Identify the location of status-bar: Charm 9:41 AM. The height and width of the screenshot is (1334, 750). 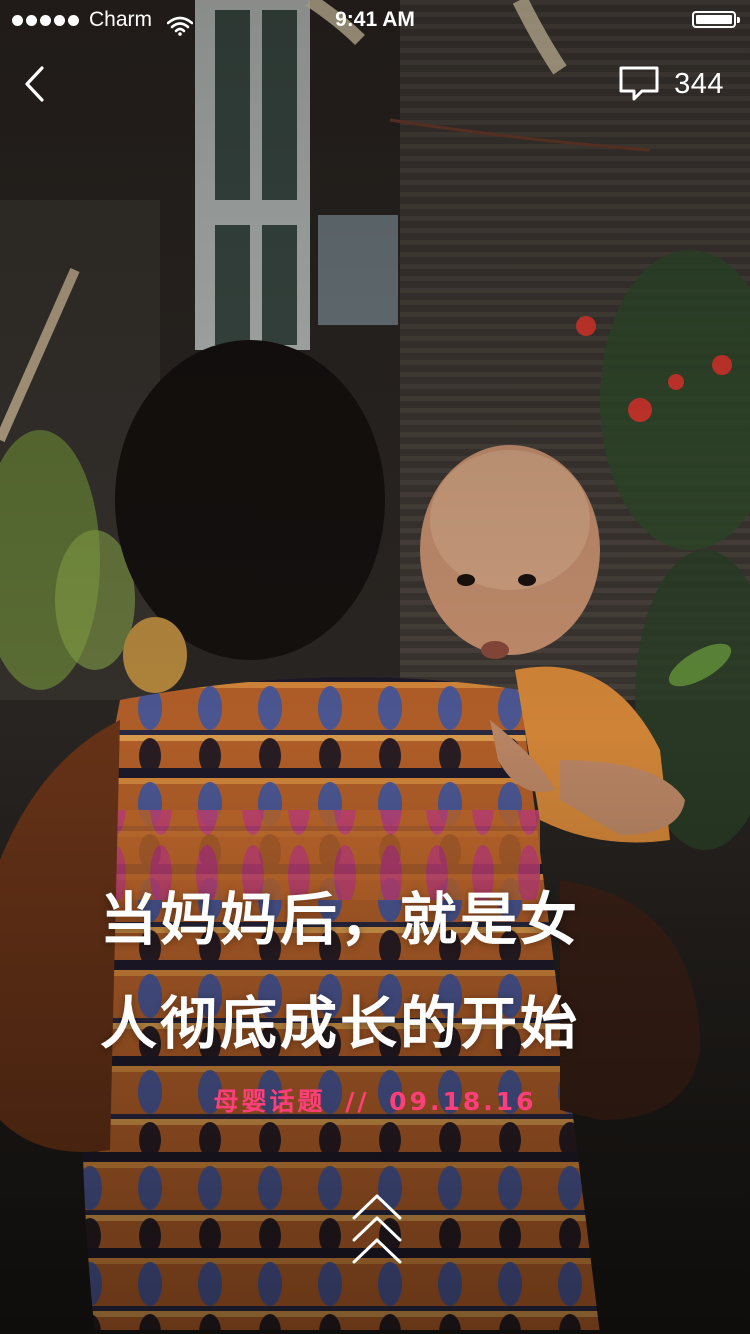
(375, 20).